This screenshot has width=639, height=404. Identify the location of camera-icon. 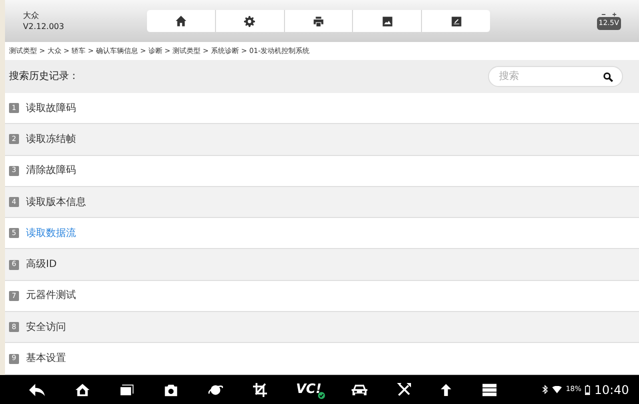
(171, 389).